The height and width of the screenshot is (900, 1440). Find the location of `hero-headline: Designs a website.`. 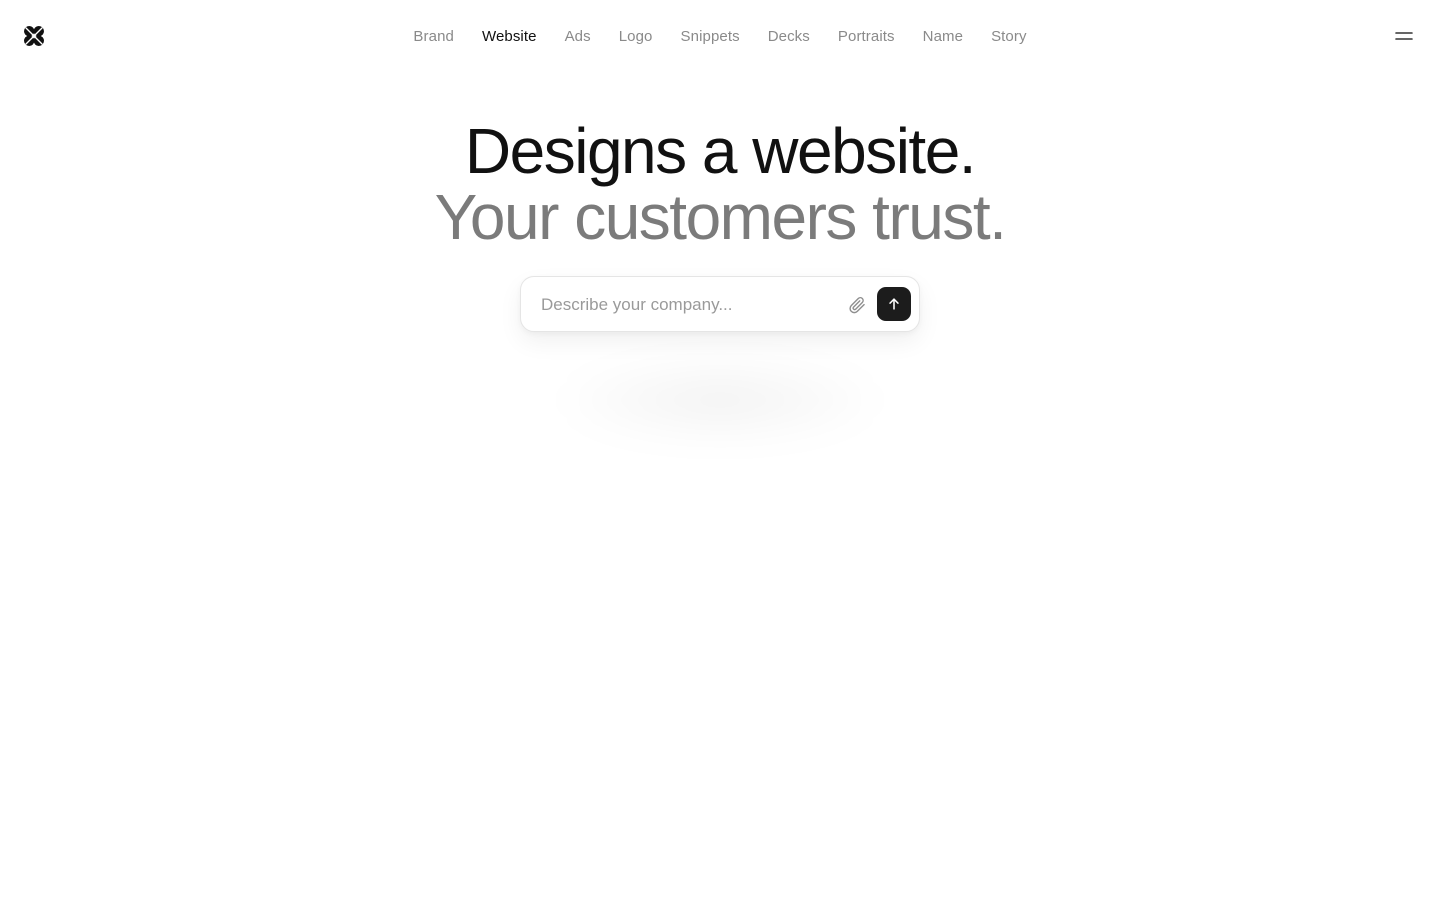

hero-headline: Designs a website. is located at coordinates (720, 151).